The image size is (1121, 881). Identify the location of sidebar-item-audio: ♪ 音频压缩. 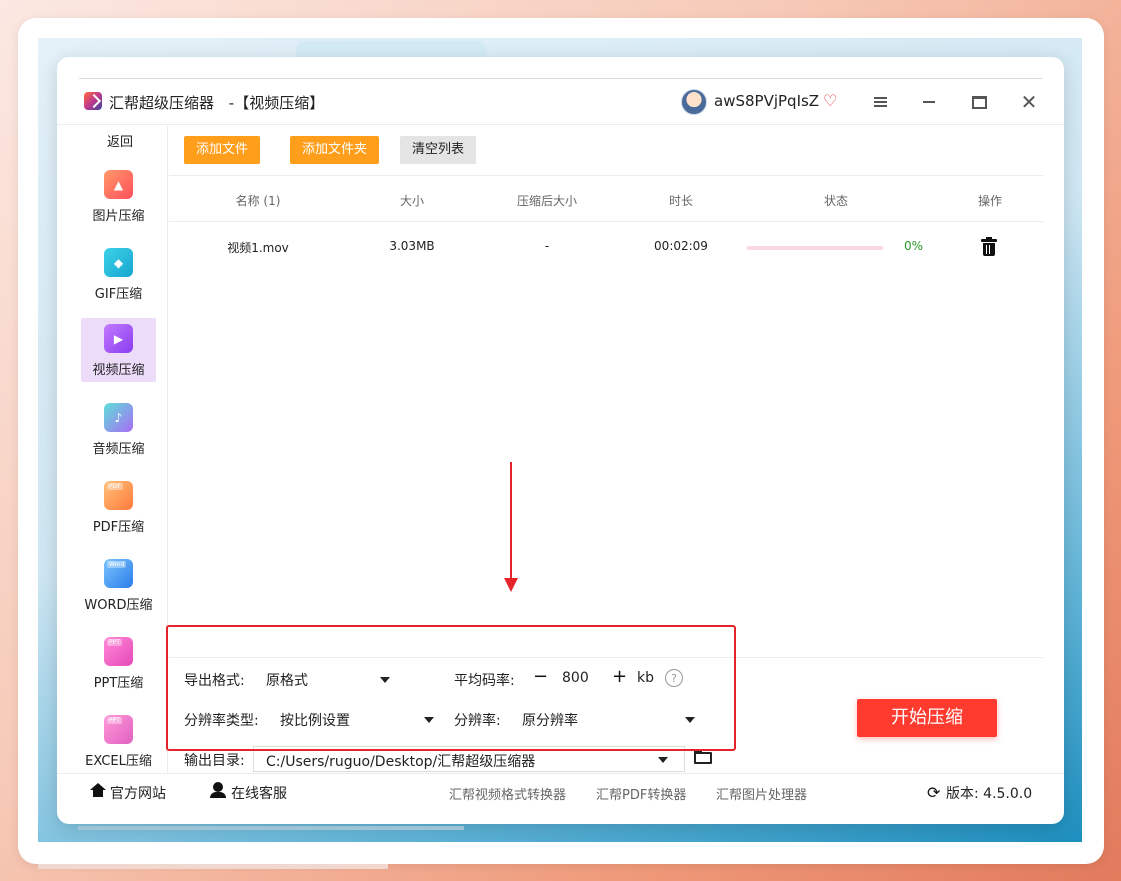
(118, 429).